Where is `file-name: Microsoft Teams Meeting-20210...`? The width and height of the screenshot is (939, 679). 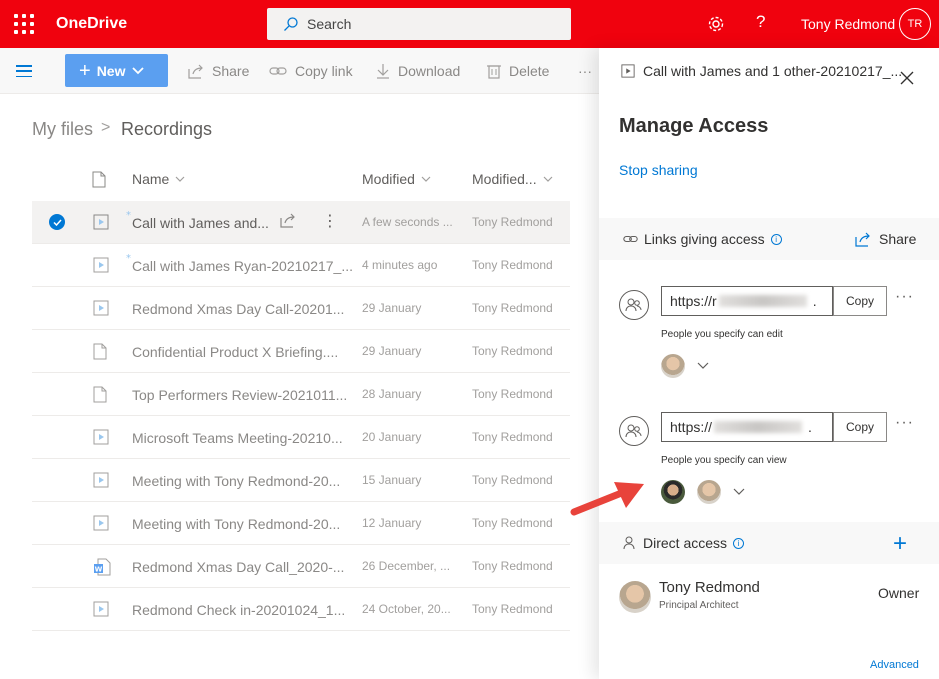 file-name: Microsoft Teams Meeting-20210... is located at coordinates (237, 438).